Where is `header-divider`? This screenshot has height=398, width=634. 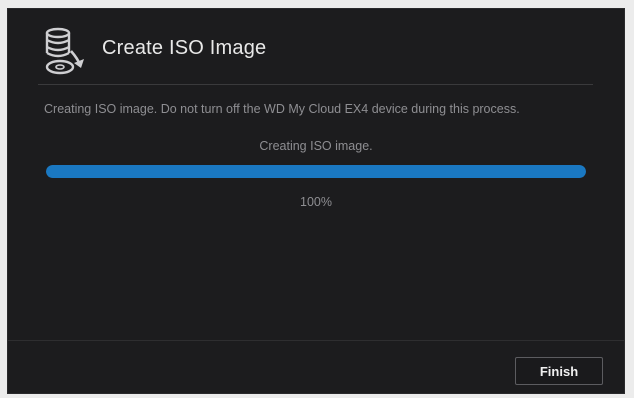
header-divider is located at coordinates (315, 84).